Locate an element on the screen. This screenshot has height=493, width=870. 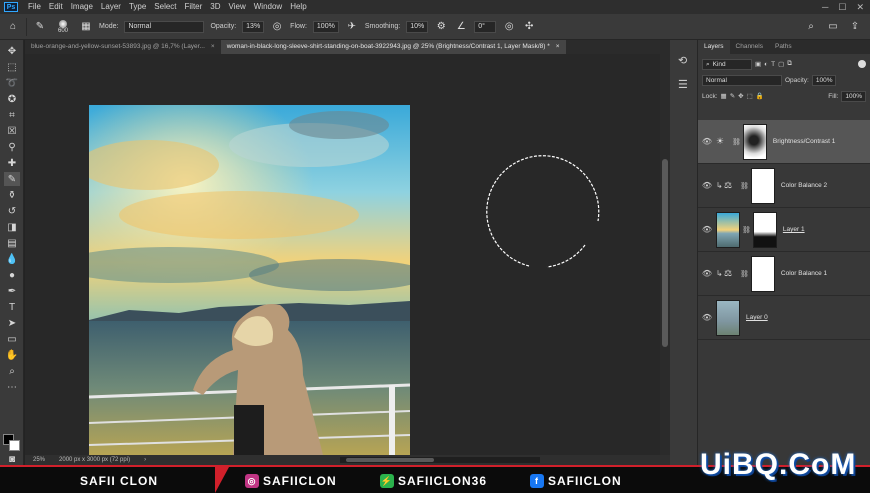
home-icon: ⌂ is located at coordinates (13, 27).